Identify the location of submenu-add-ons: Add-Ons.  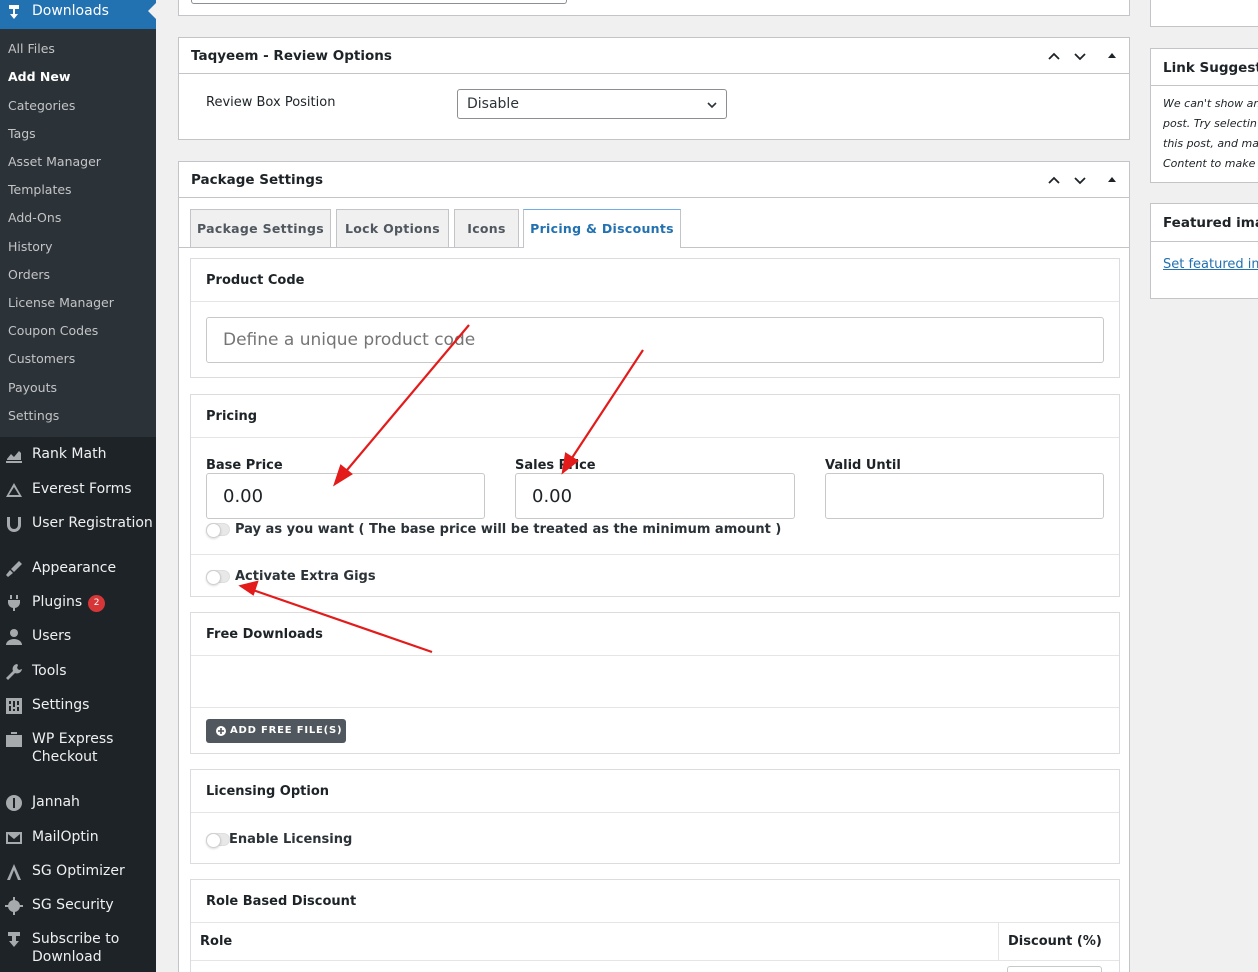
(34, 217).